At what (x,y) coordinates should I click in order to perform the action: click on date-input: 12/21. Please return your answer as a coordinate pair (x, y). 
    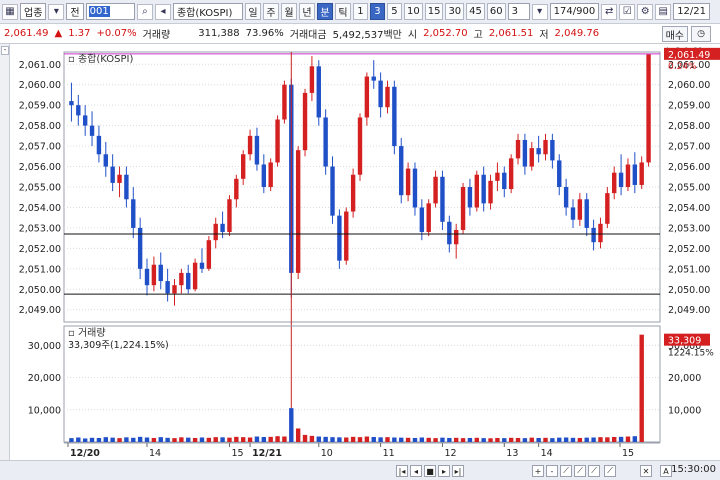
    Looking at the image, I should click on (692, 11).